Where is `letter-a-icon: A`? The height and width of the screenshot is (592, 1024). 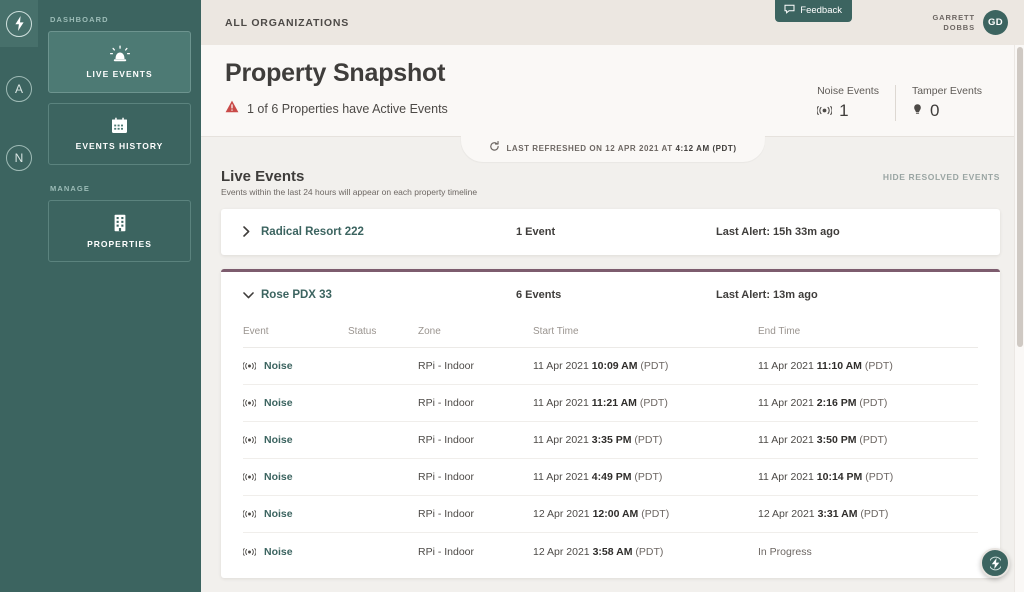
letter-a-icon: A is located at coordinates (19, 88).